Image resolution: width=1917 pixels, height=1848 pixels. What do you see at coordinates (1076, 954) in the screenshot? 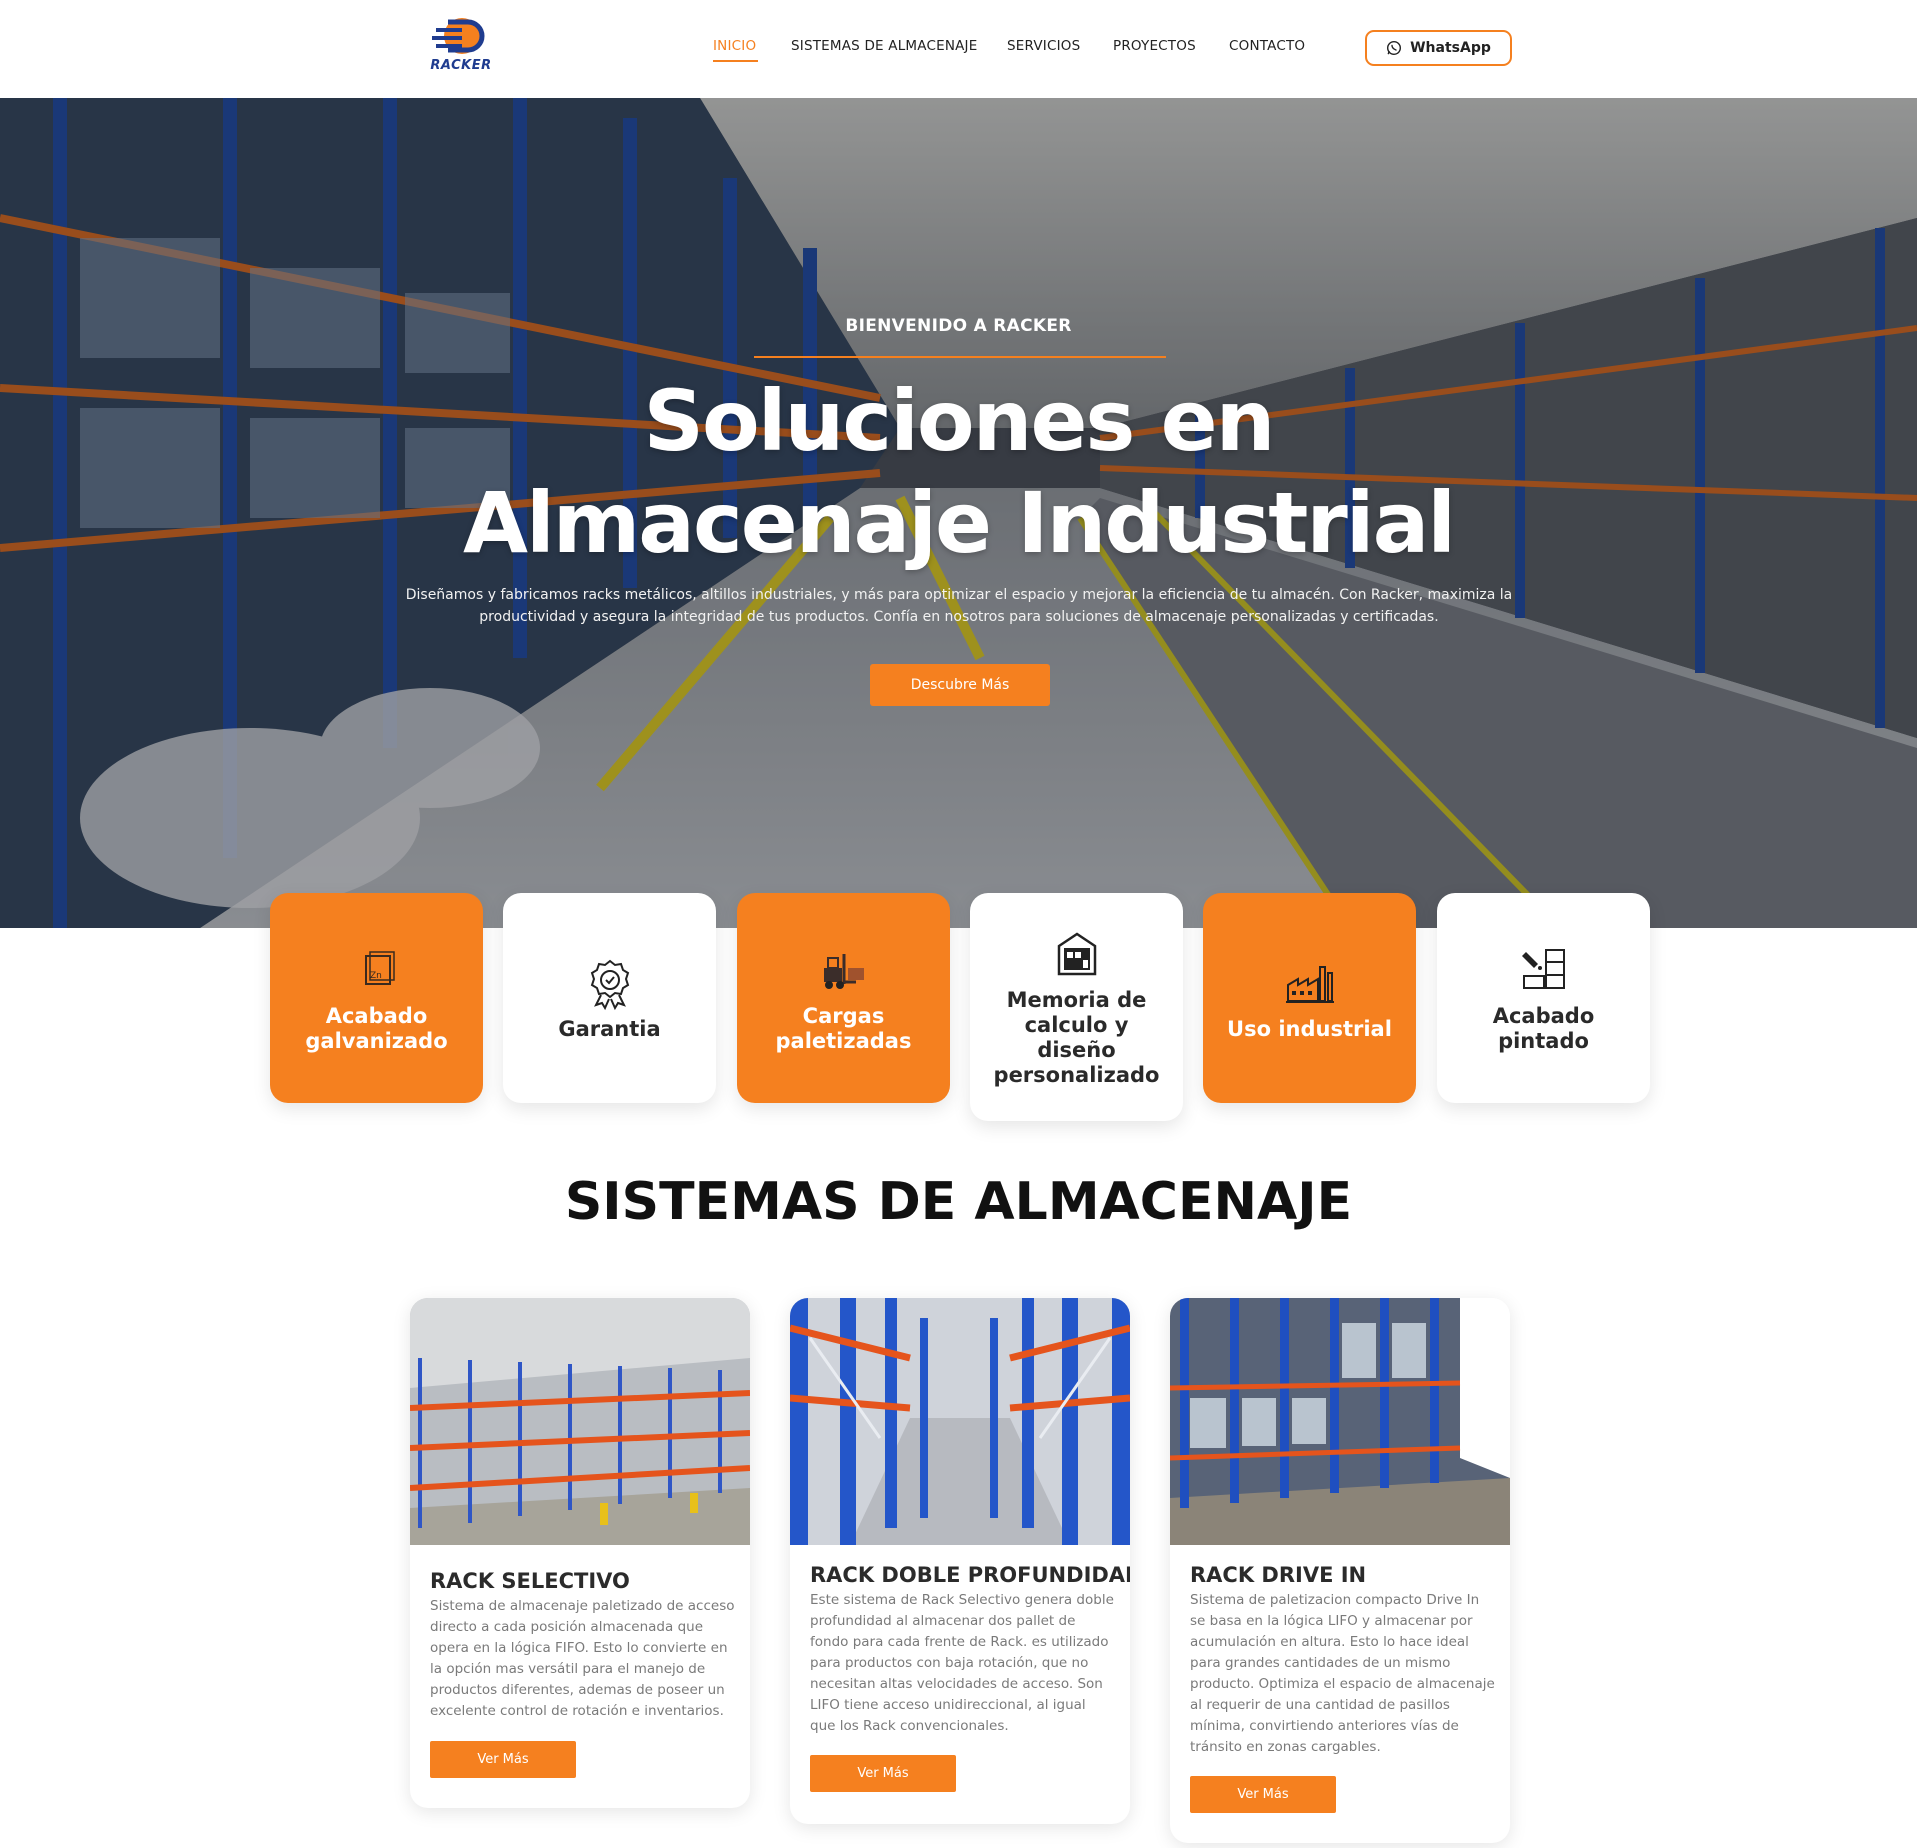
I see `warehouse-building-icon` at bounding box center [1076, 954].